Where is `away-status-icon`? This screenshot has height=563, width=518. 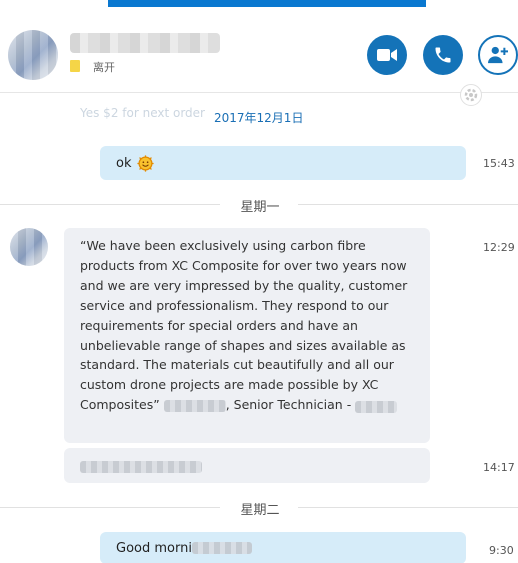
away-status-icon is located at coordinates (75, 66).